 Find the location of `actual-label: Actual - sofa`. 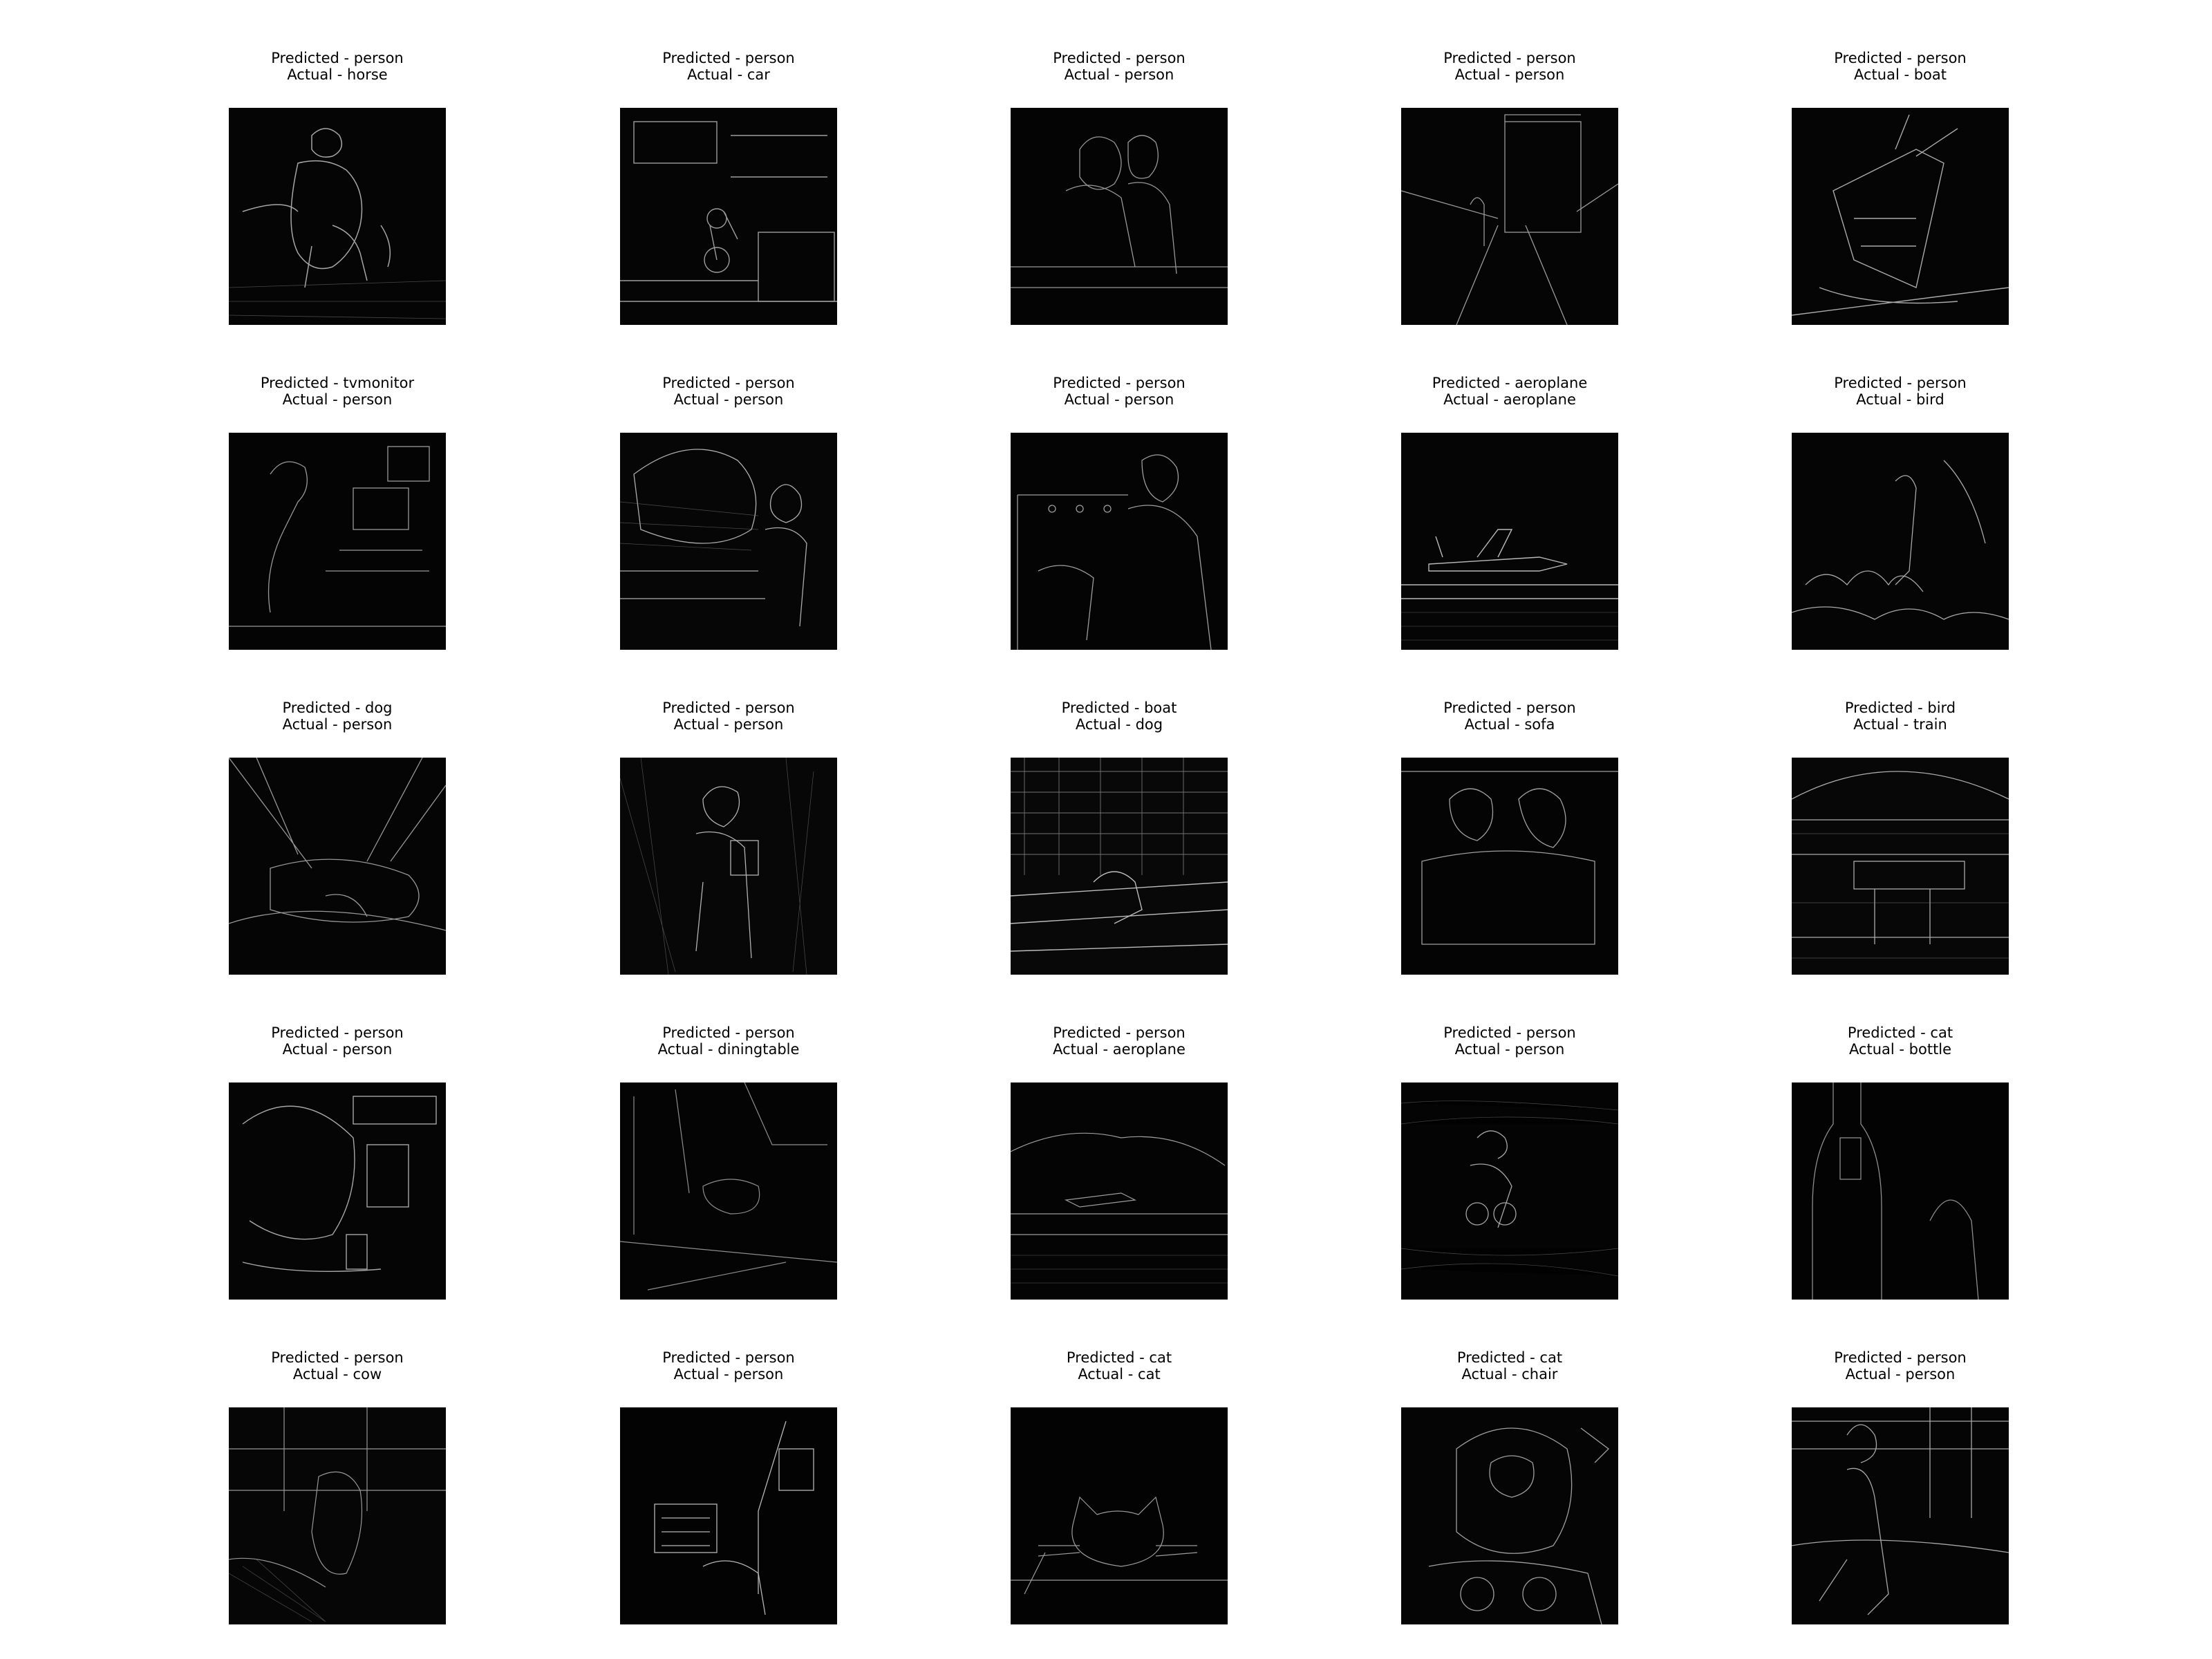

actual-label: Actual - sofa is located at coordinates (1509, 725).